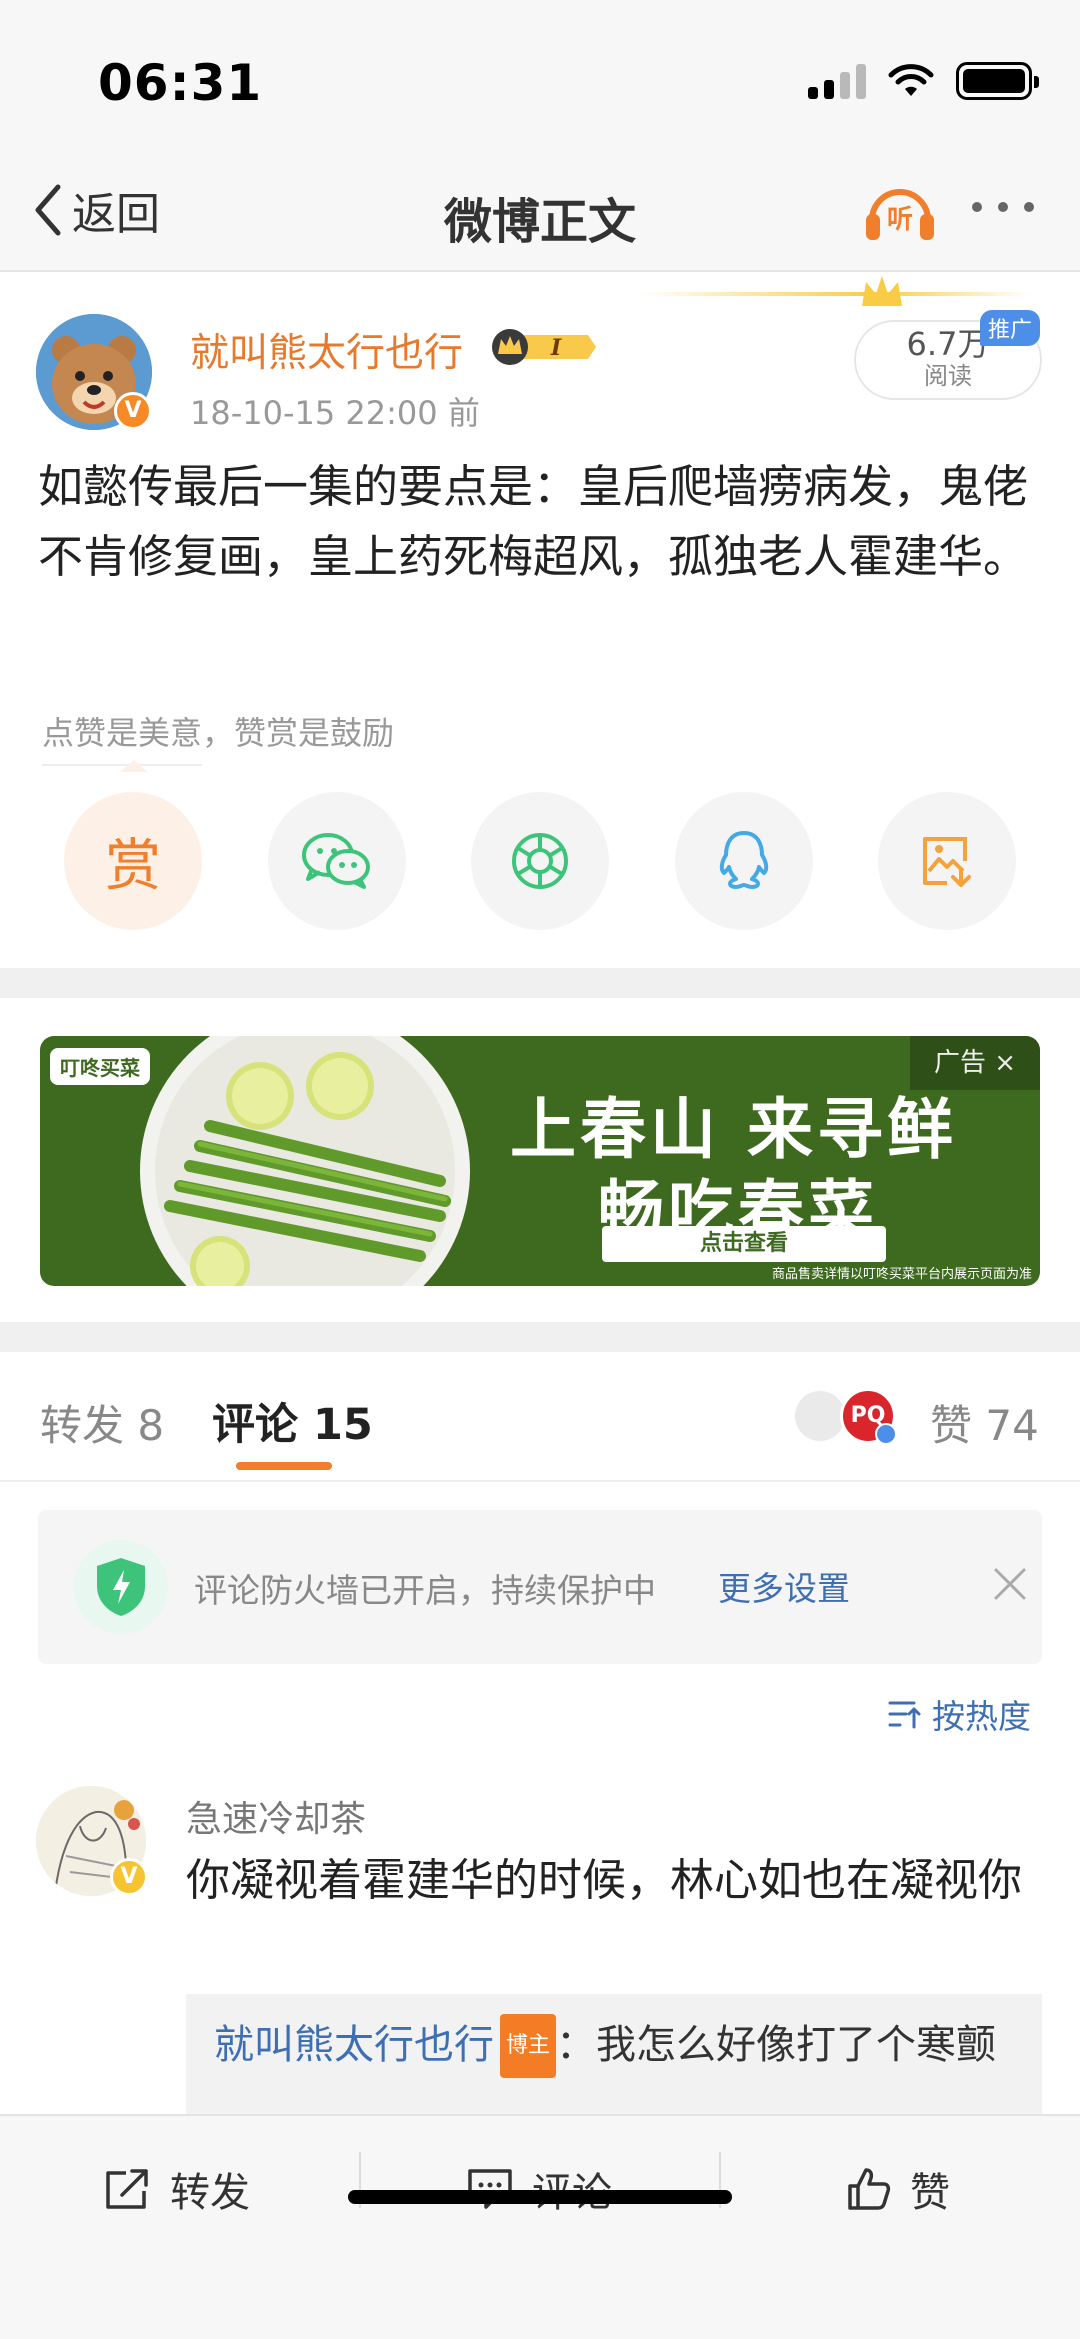 This screenshot has height=2339, width=1080. I want to click on decoration-line, so click(835, 294).